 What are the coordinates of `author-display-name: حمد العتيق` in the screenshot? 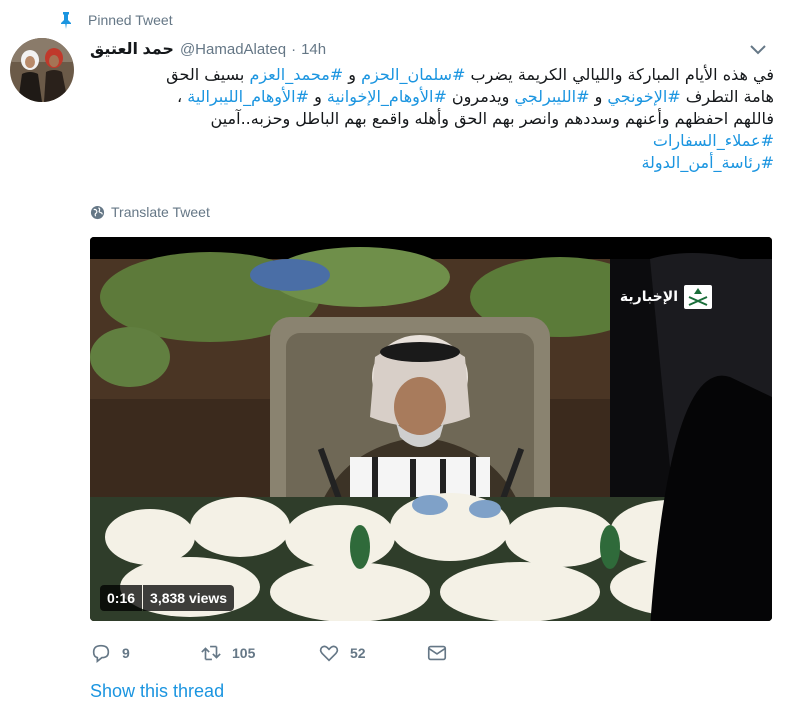 It's located at (132, 49).